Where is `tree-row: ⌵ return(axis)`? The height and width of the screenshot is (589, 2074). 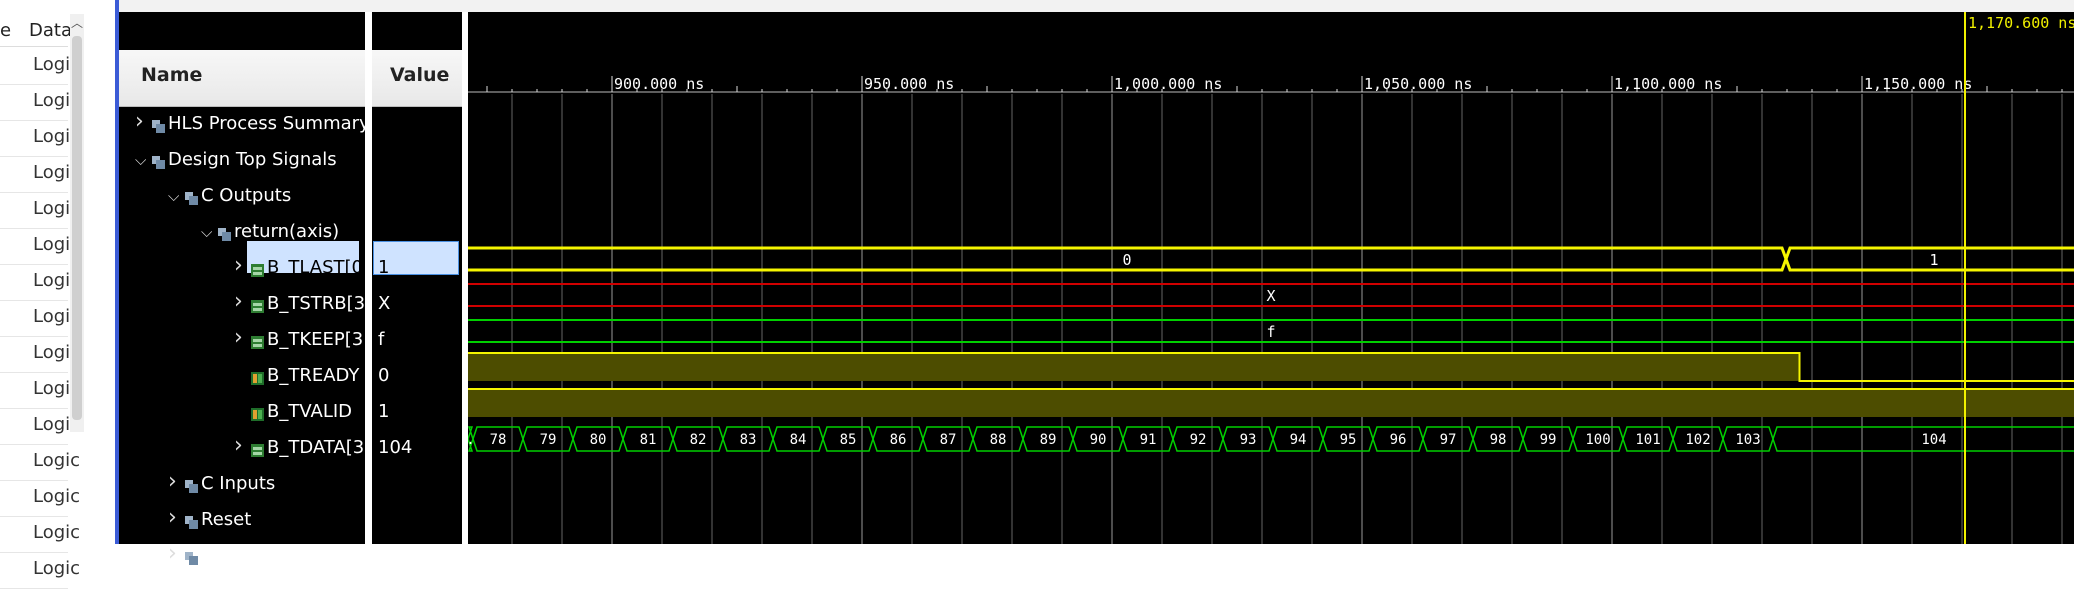
tree-row: ⌵ return(axis) is located at coordinates (242, 234).